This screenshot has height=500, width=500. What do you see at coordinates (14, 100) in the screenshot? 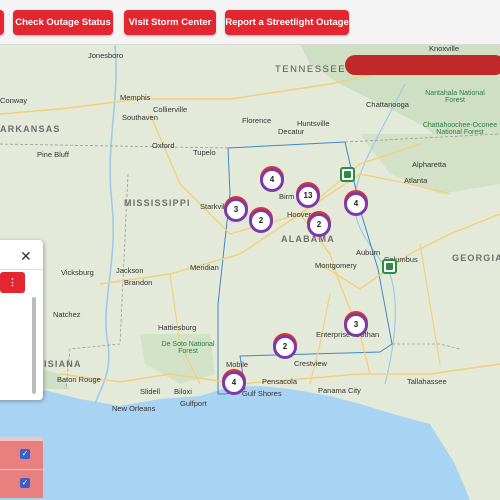
I see `label-conway: Conway` at bounding box center [14, 100].